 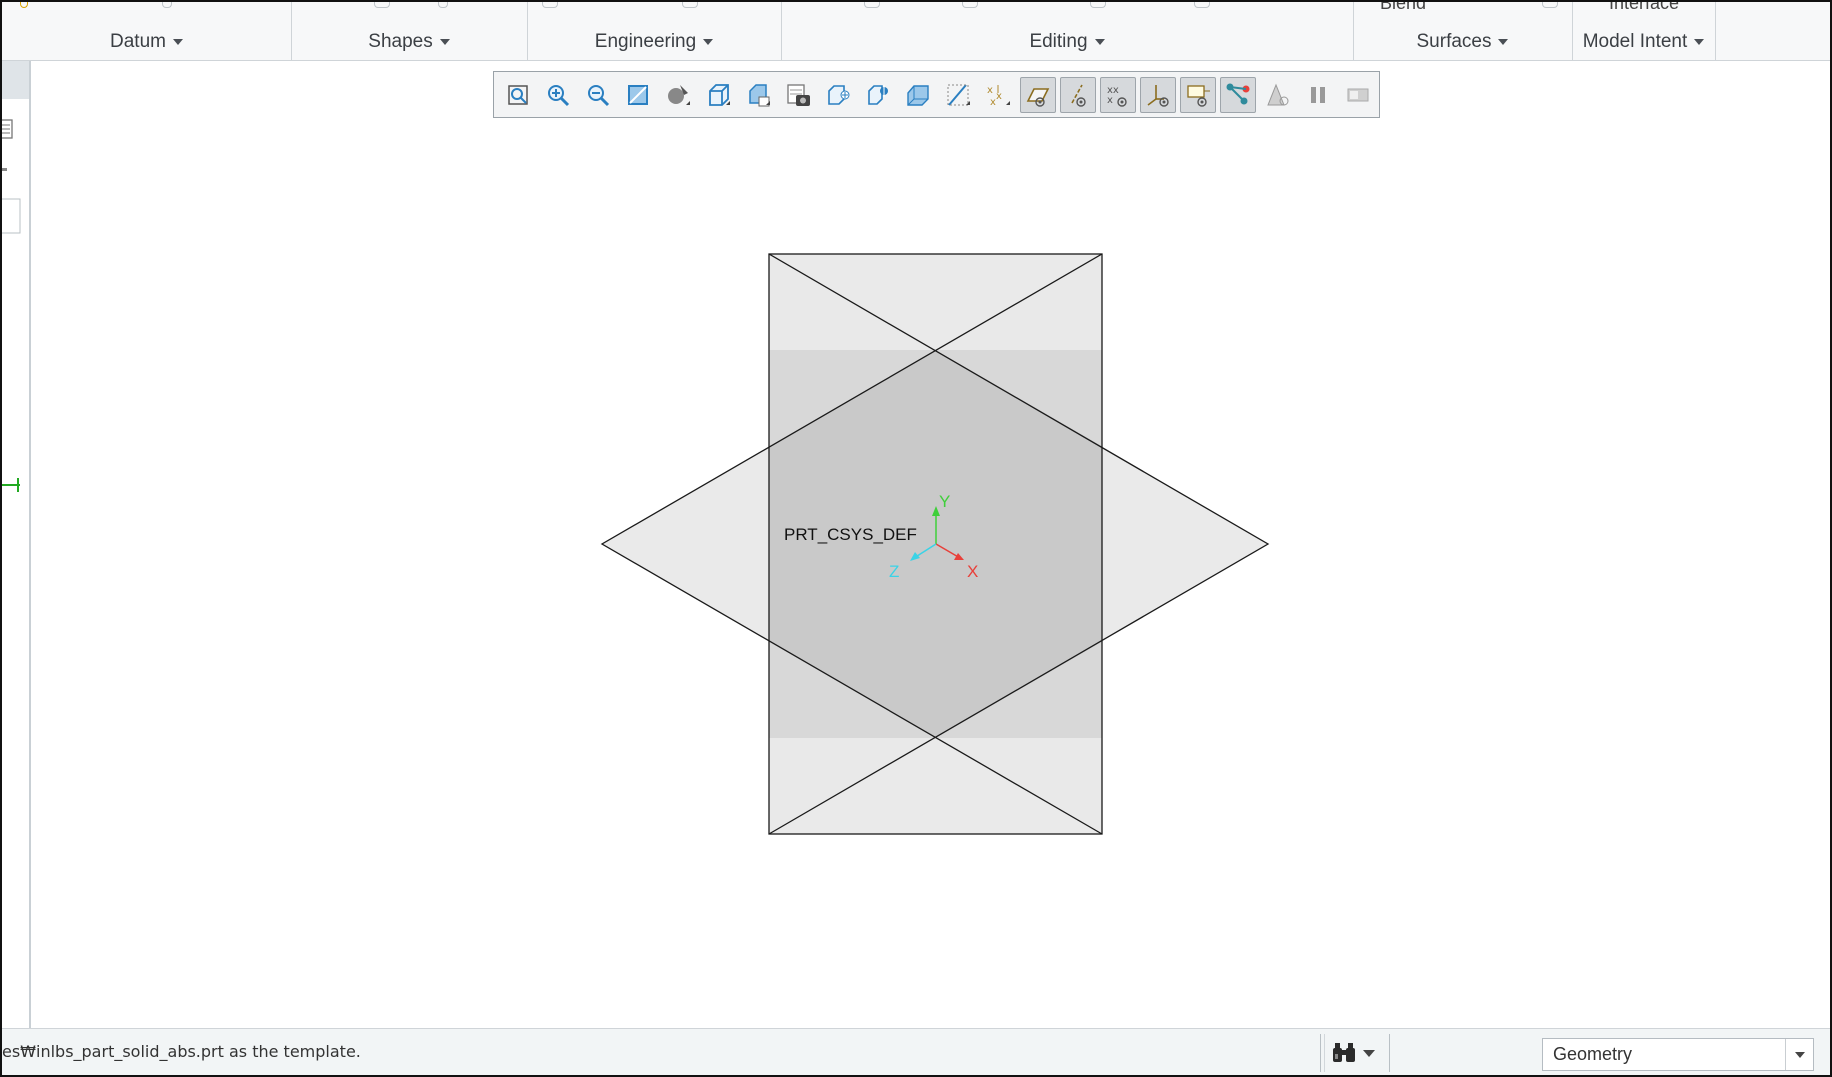 I want to click on blend-button-label: Blend, so click(x=1403, y=8).